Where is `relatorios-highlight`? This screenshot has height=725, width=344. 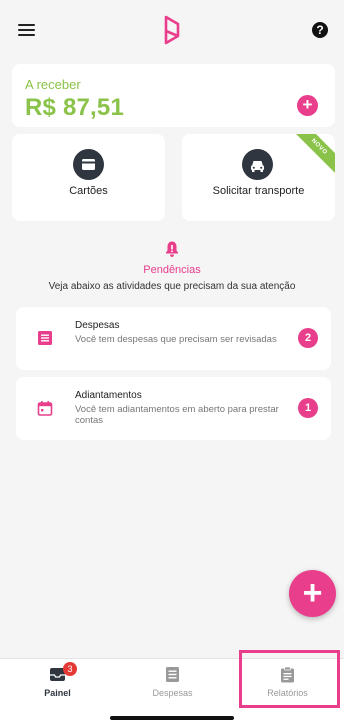
relatorios-highlight is located at coordinates (289, 679).